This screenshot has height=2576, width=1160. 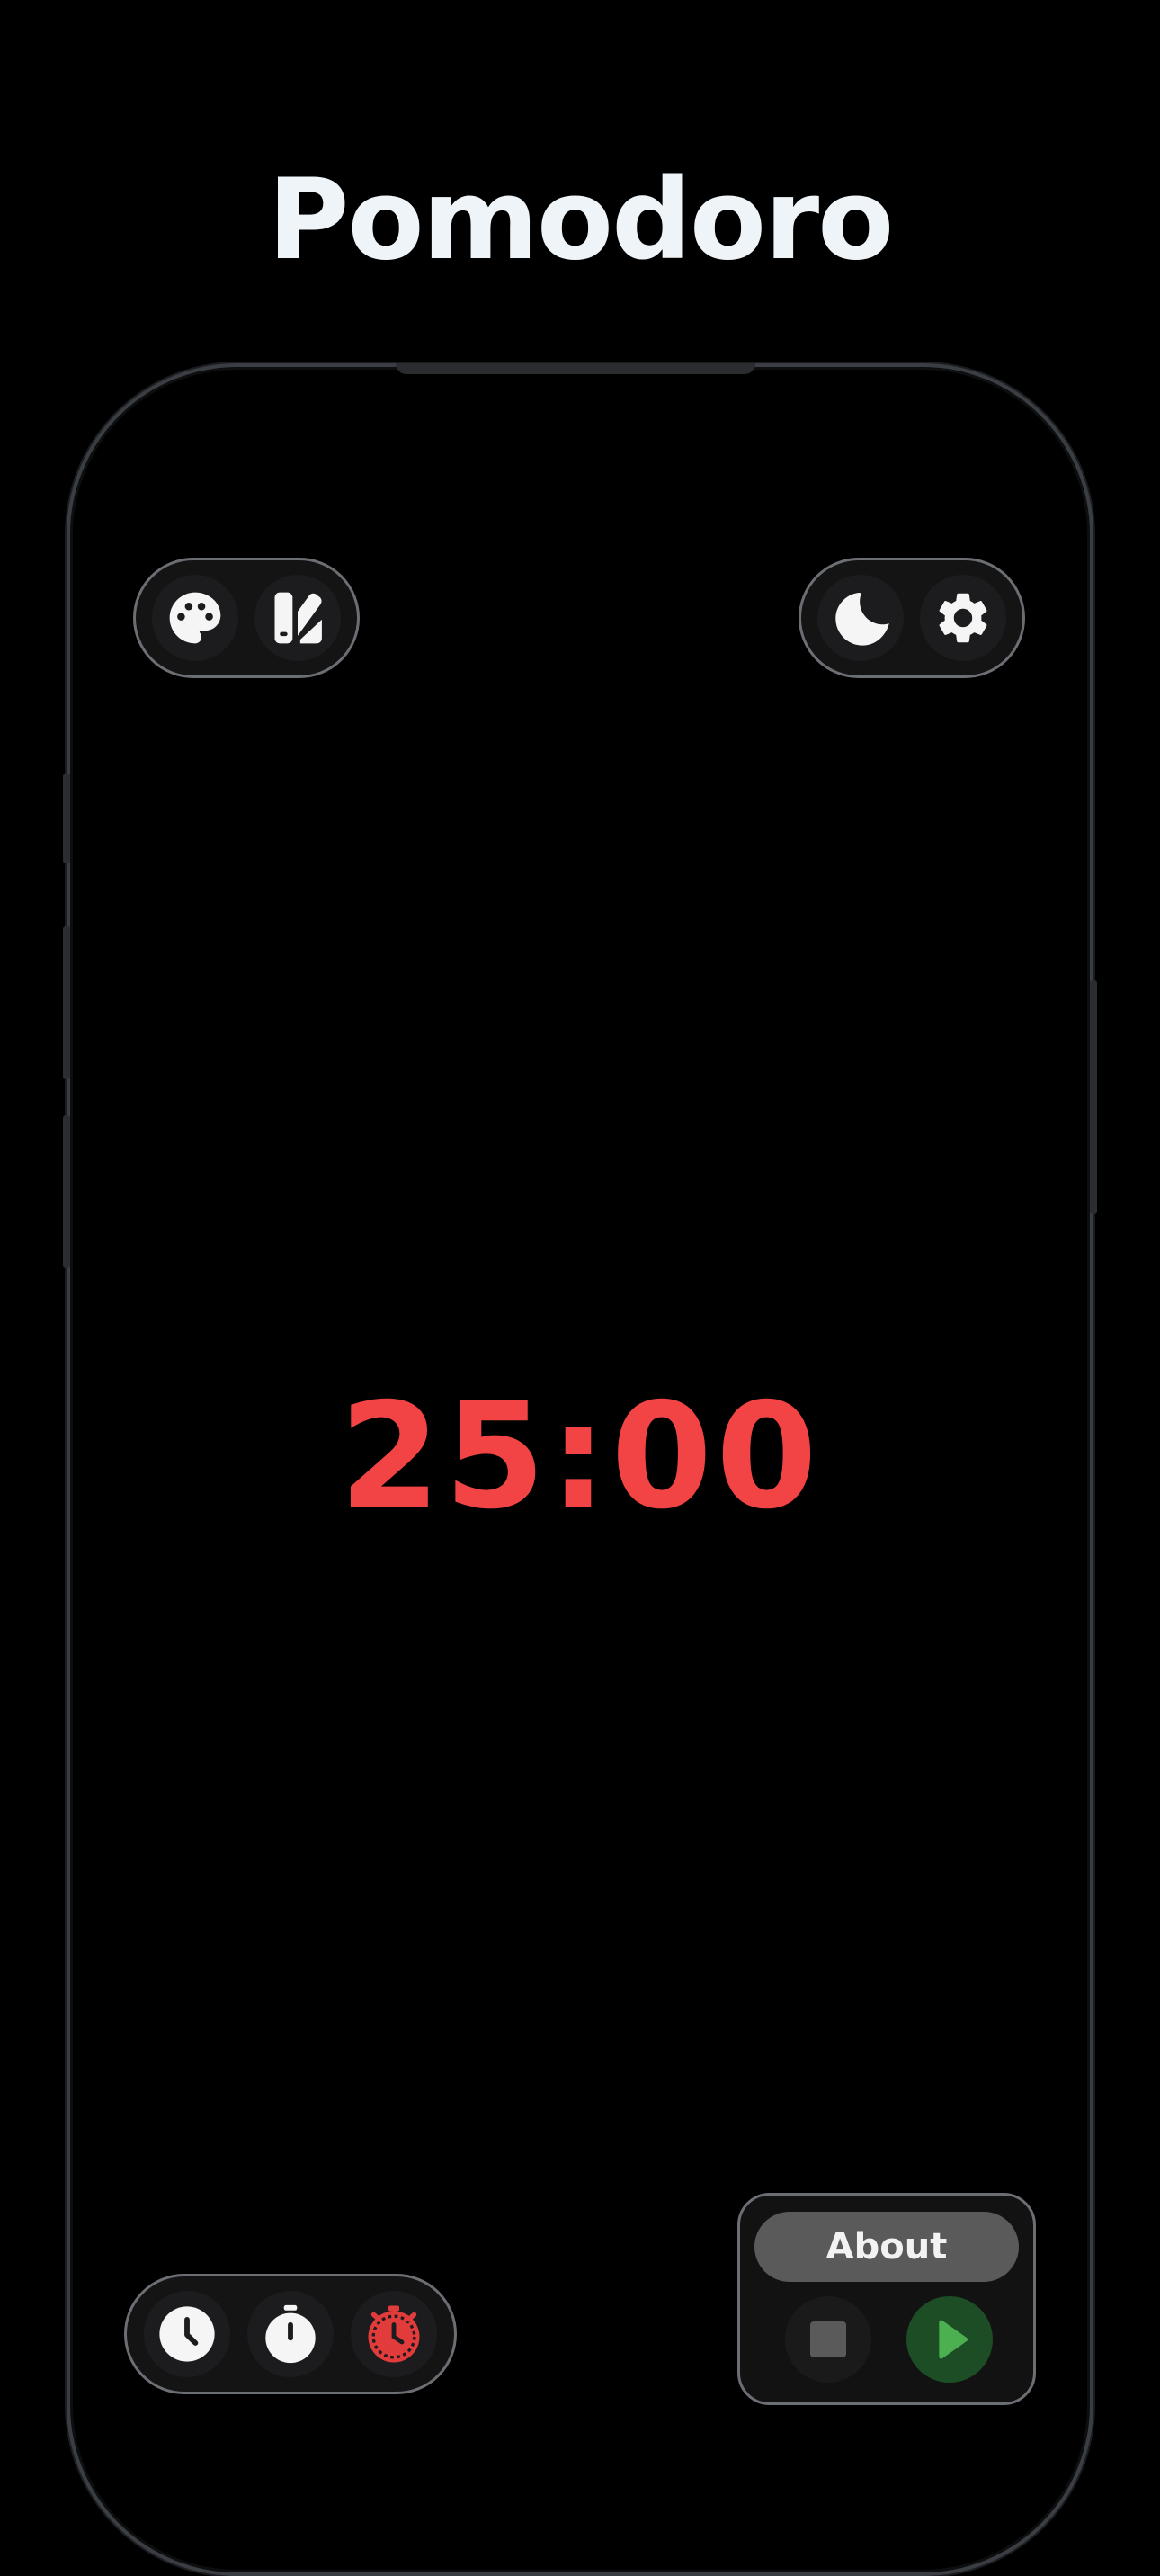 I want to click on settings-toolbar, so click(x=912, y=618).